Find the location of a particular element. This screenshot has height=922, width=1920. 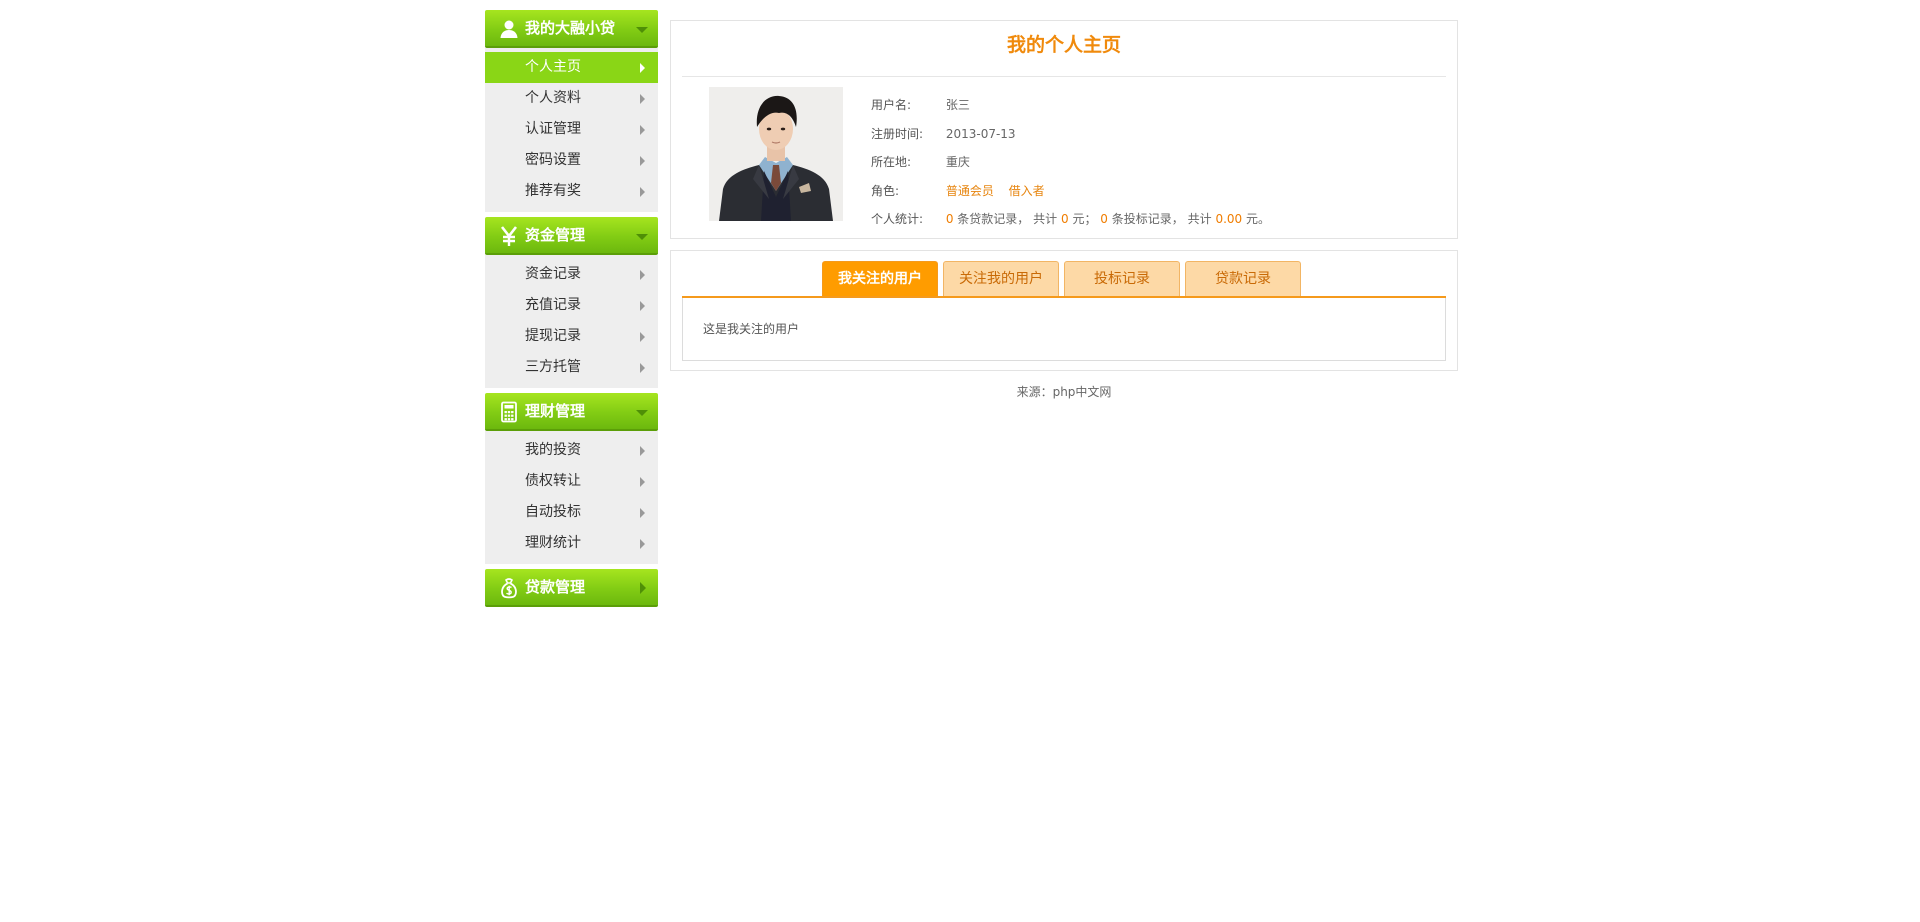

sidebar-item-password: 密码设置 is located at coordinates (571, 160).